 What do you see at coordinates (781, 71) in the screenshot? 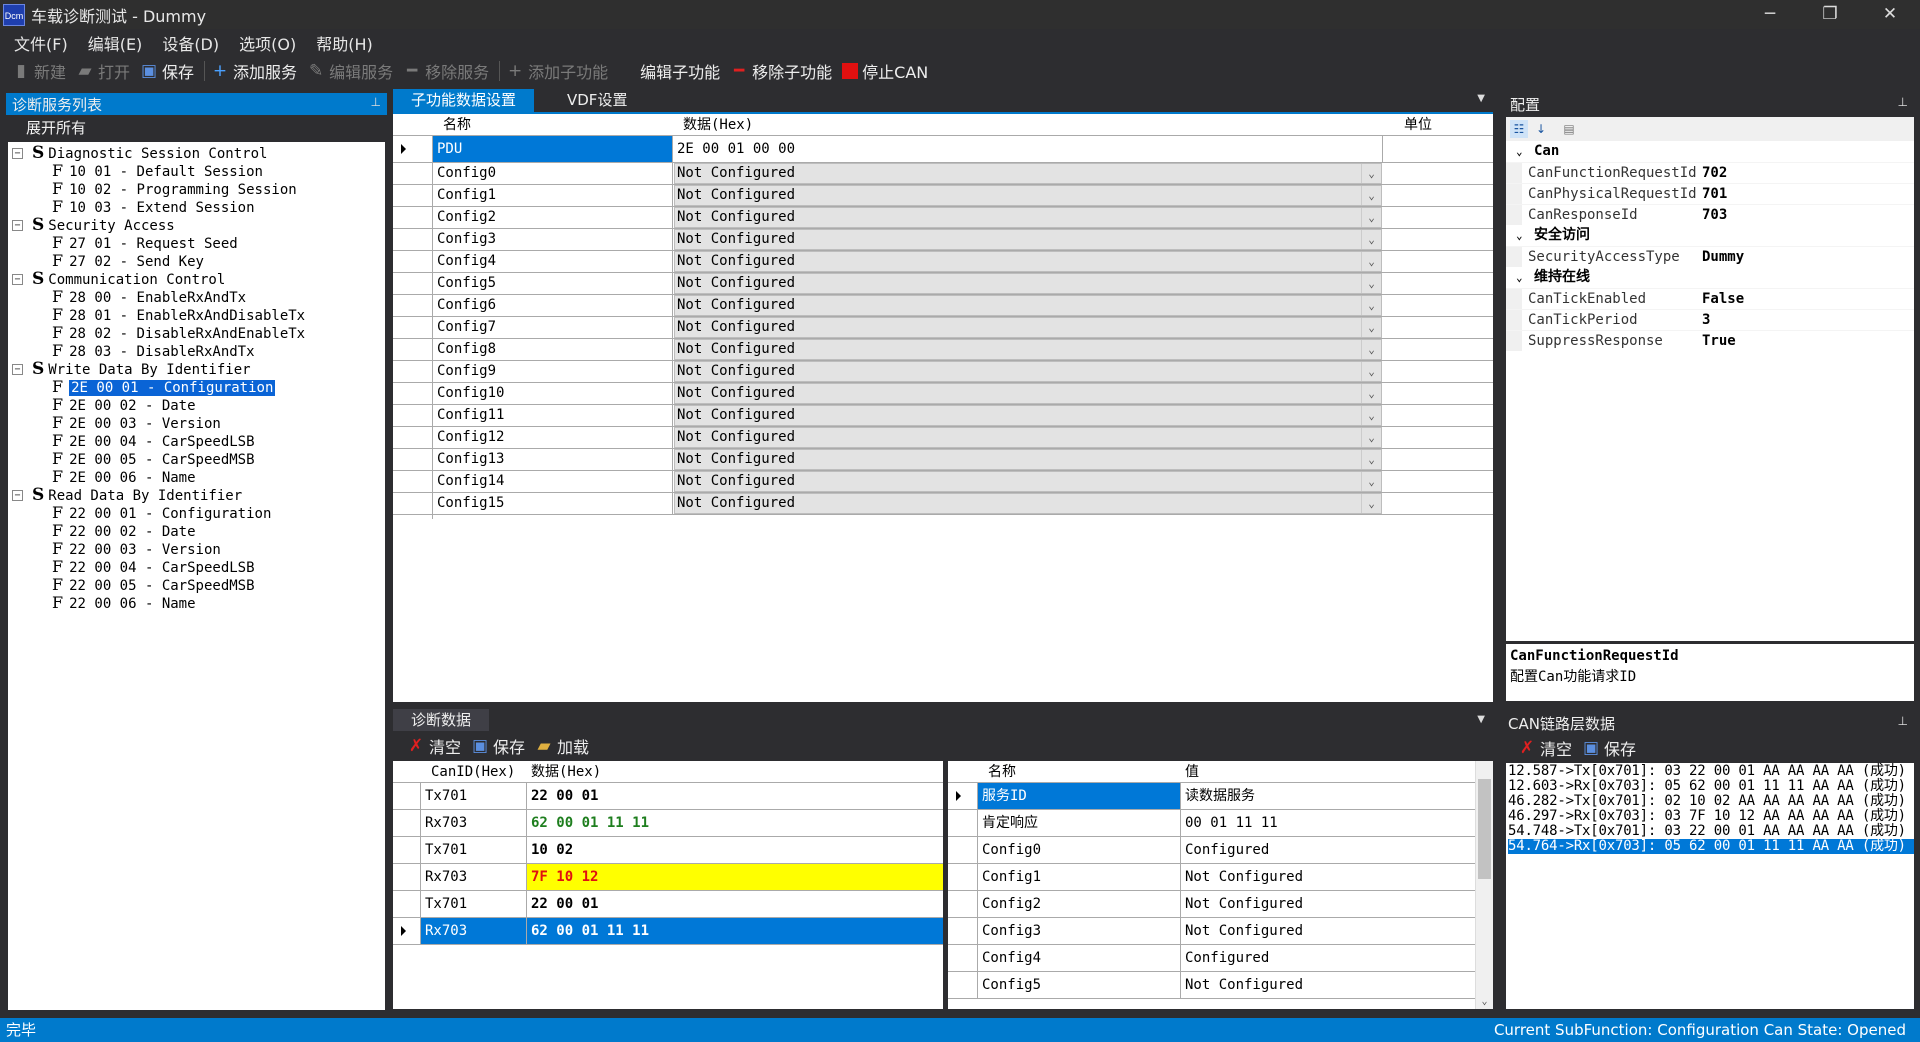
I see `remove-subfunction-button: ━ 移除子功能` at bounding box center [781, 71].